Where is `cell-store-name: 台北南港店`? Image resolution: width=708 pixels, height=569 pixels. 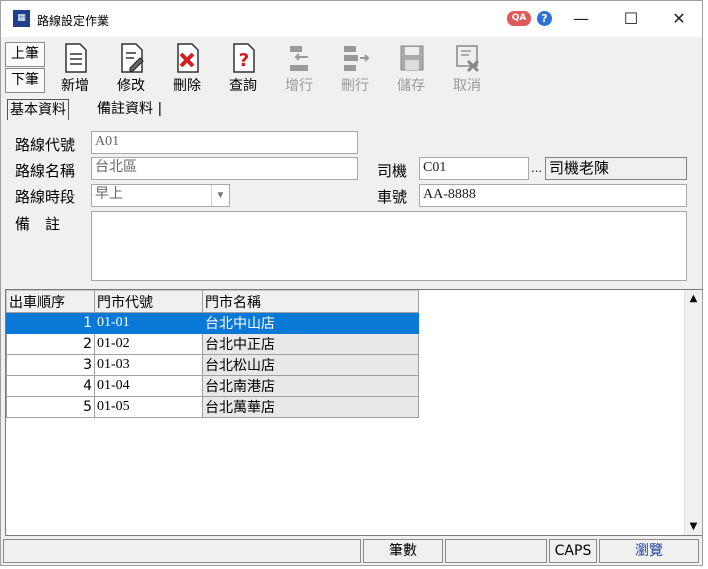 cell-store-name: 台北南港店 is located at coordinates (310, 386).